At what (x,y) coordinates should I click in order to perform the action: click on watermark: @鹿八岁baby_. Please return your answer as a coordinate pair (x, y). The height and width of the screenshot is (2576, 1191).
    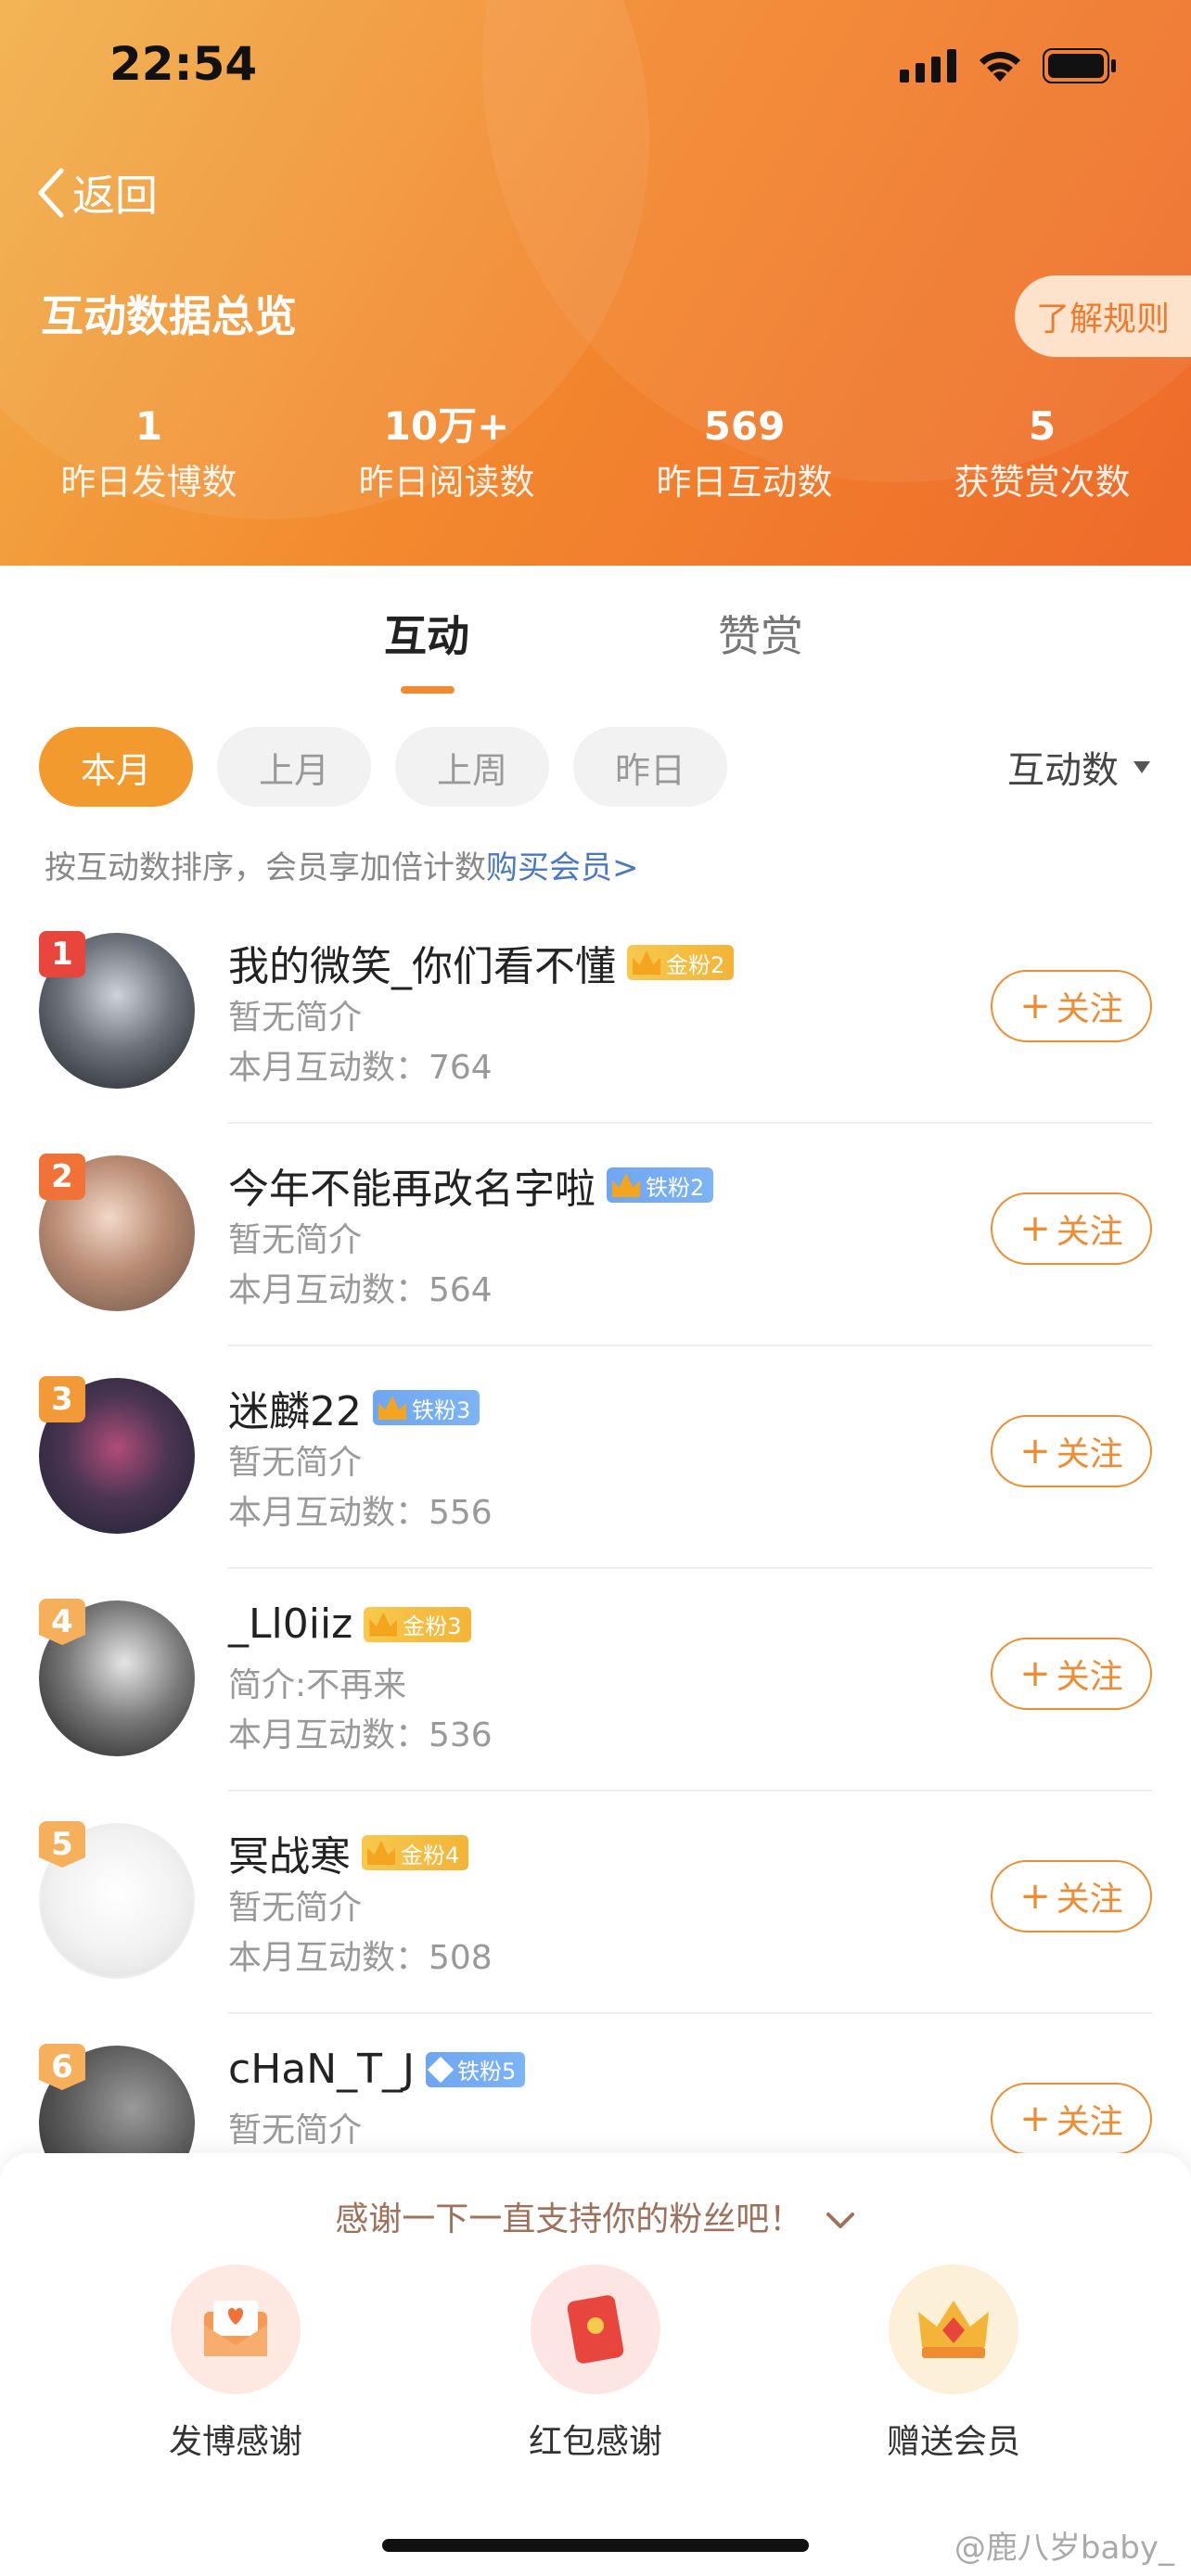
    Looking at the image, I should click on (1064, 2548).